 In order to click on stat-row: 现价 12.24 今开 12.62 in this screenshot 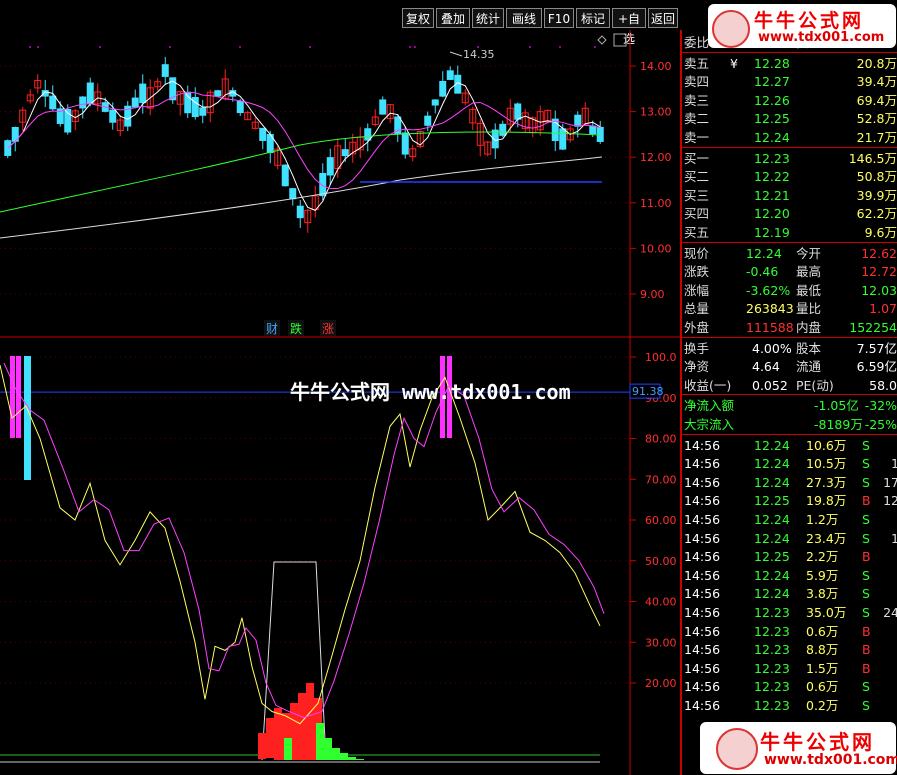, I will do `click(790, 254)`.